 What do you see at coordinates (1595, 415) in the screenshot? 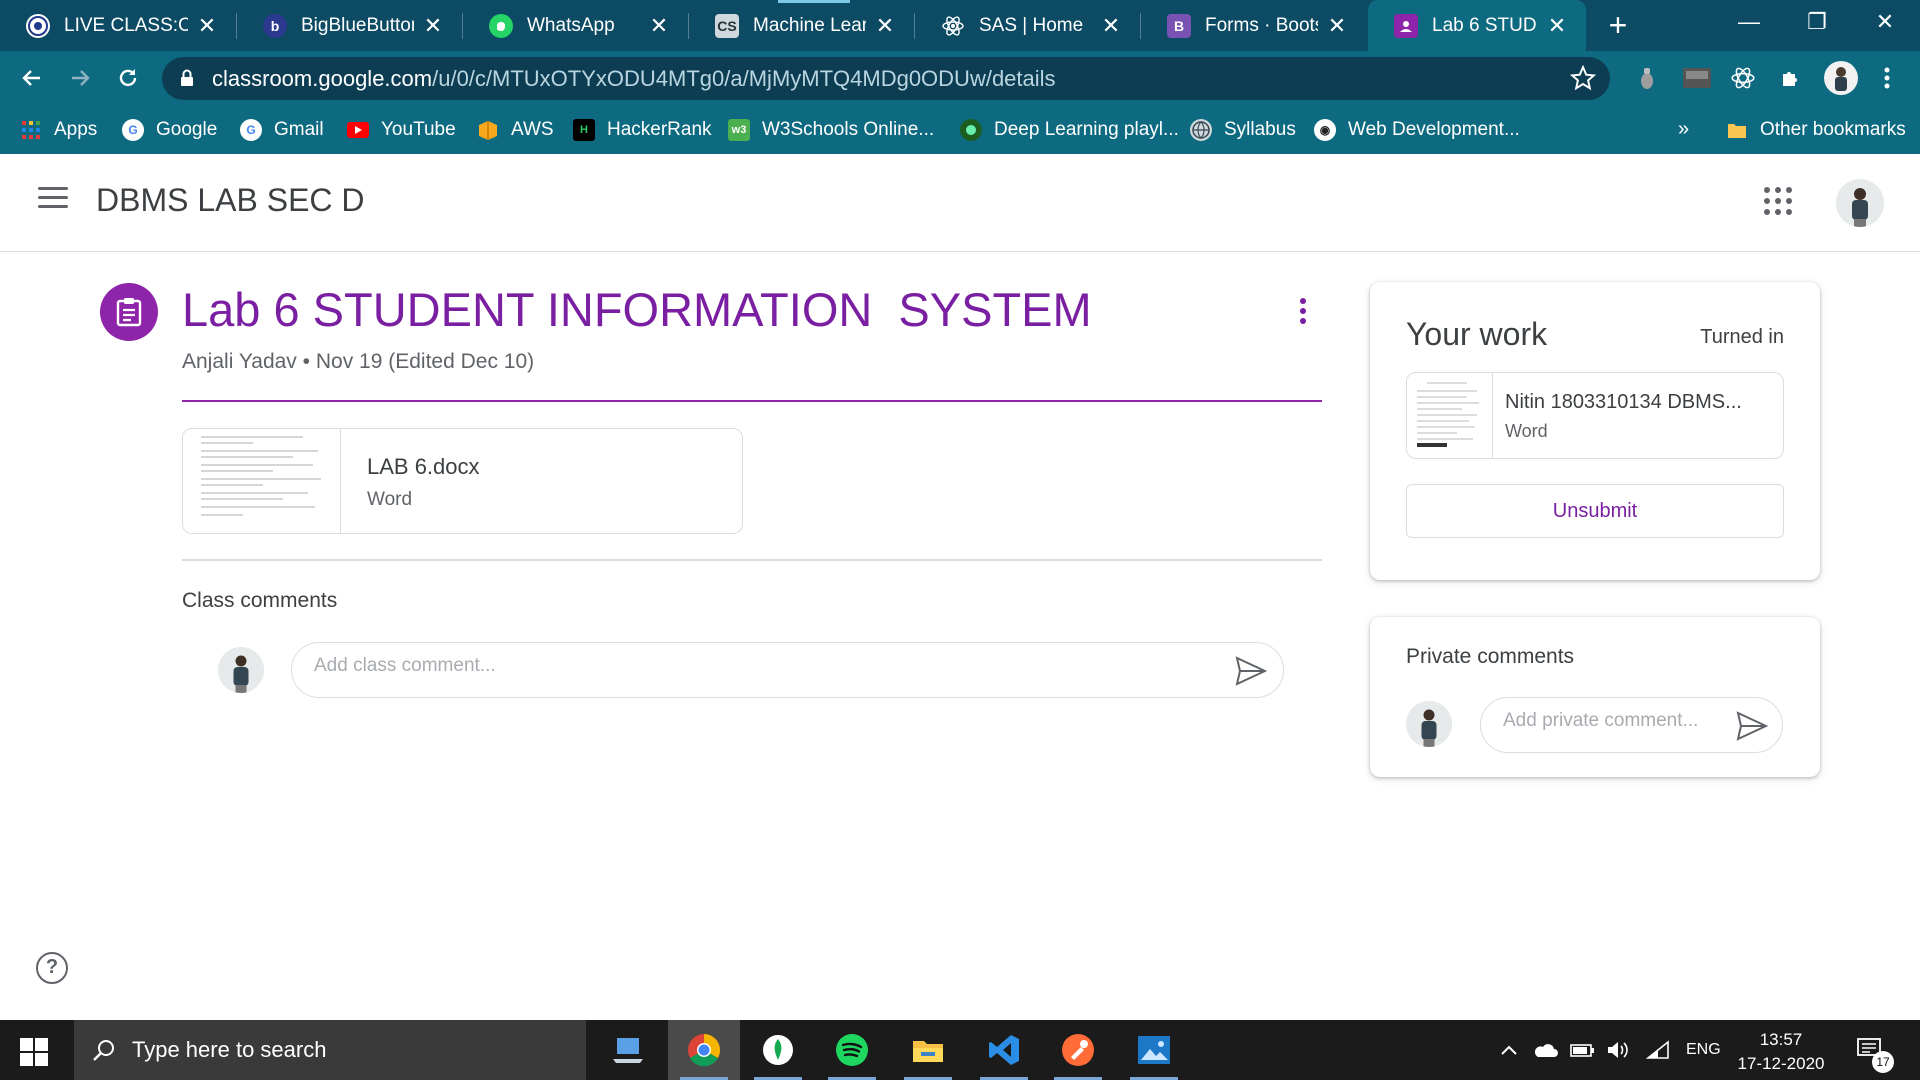
I see `submitted-file-card: Nitin 1803310134 DBMS... Word` at bounding box center [1595, 415].